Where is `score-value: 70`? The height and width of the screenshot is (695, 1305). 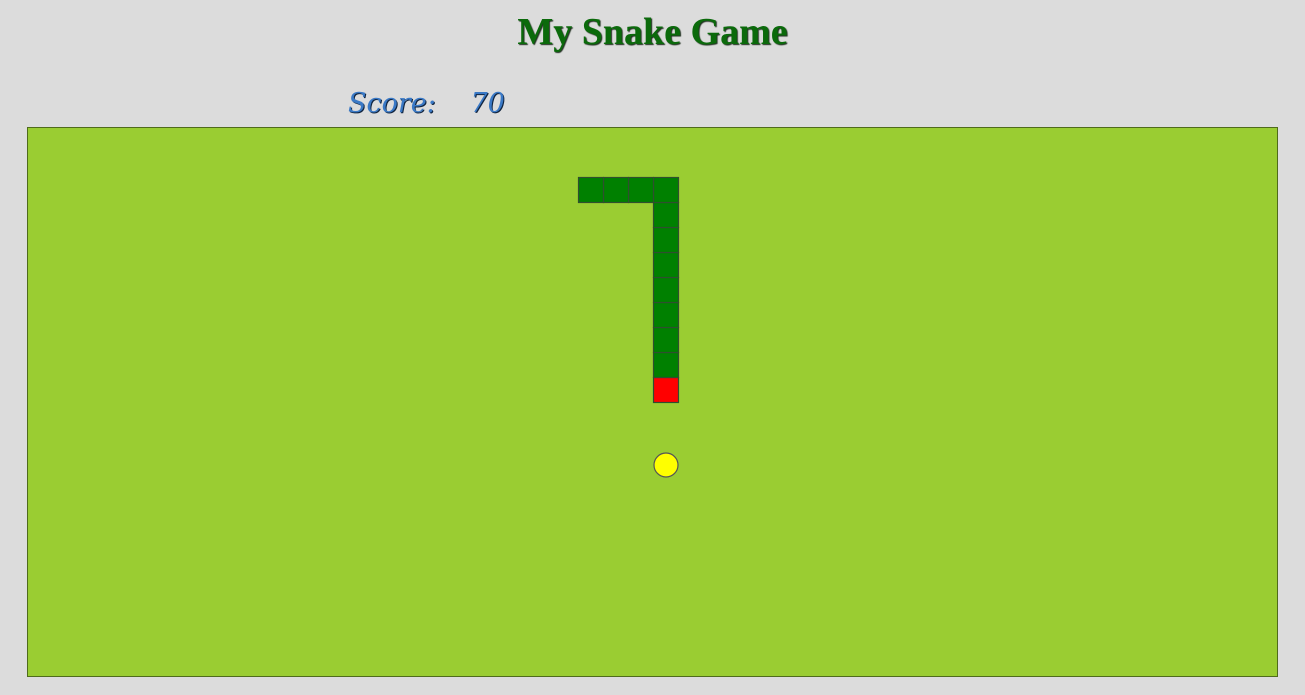
score-value: 70 is located at coordinates (487, 103).